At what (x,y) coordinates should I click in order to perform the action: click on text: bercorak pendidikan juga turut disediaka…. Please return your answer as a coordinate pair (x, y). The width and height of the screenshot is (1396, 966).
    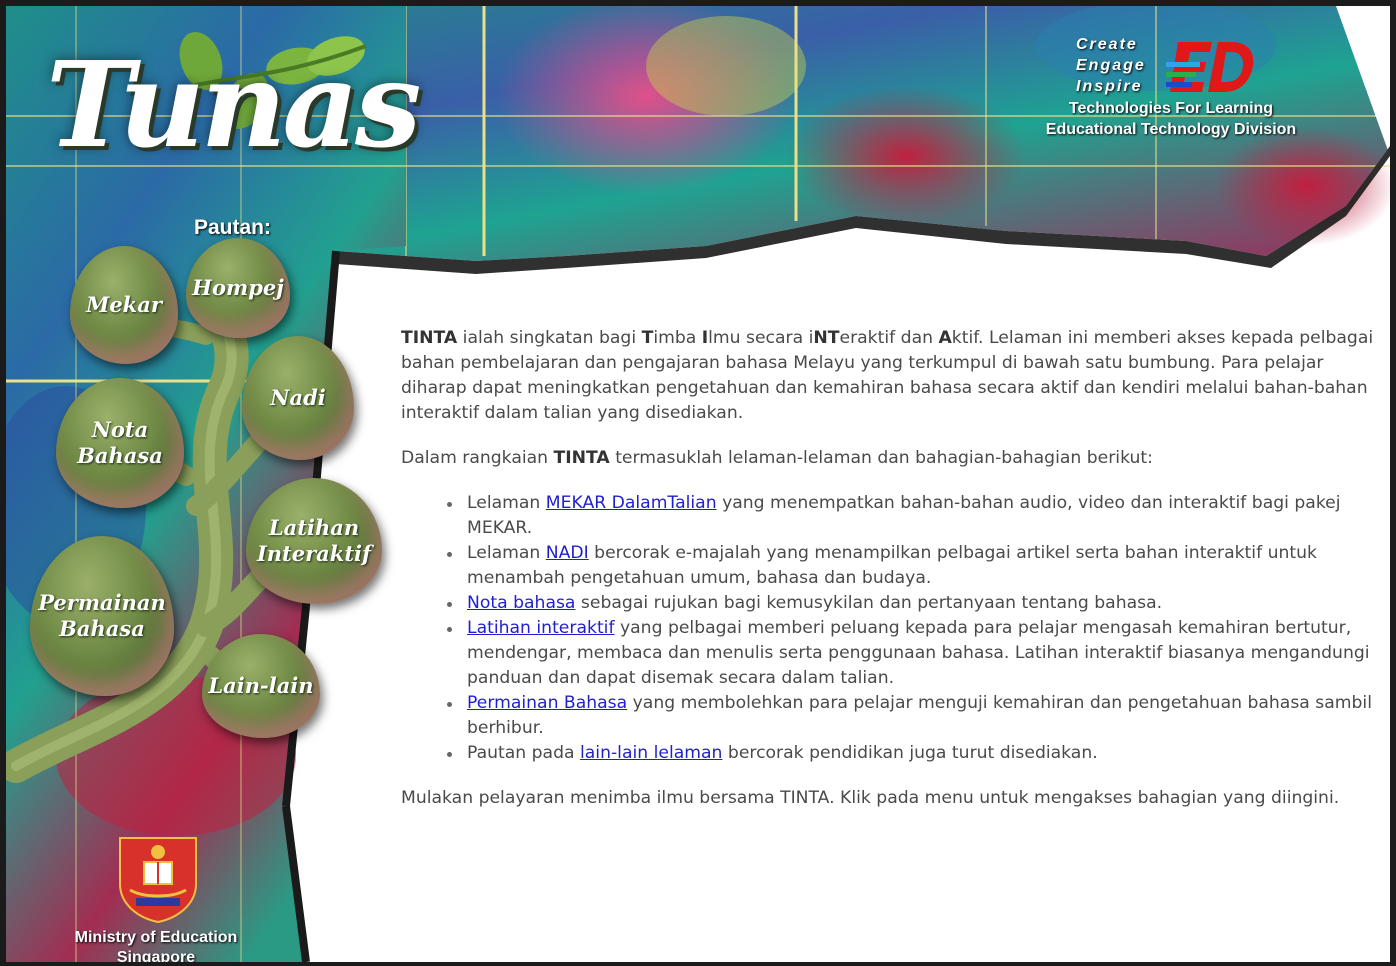
    Looking at the image, I should click on (910, 753).